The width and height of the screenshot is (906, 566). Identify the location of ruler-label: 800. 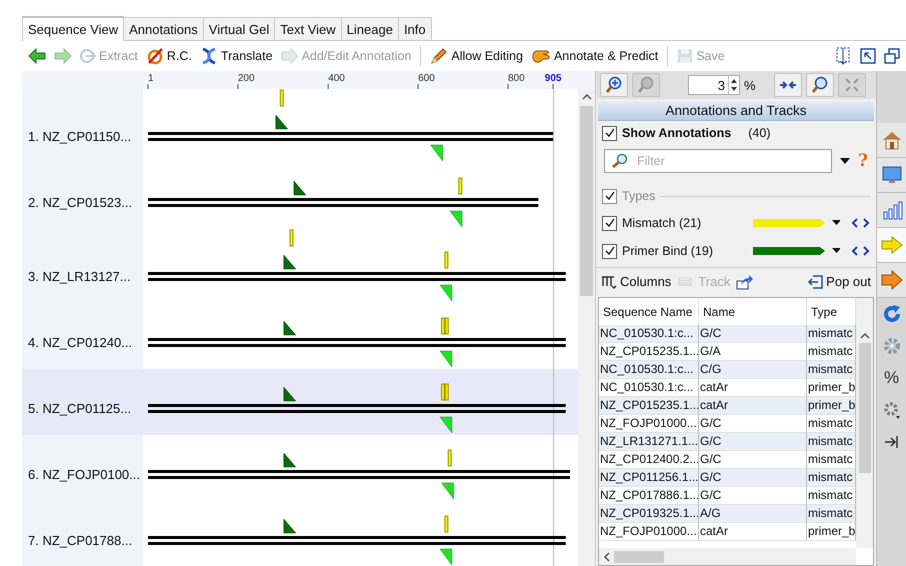
(516, 78).